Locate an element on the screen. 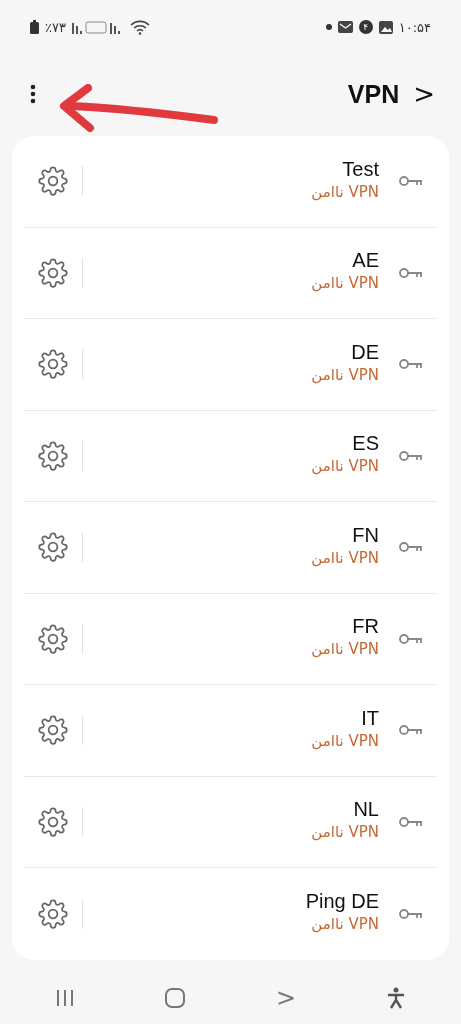  accessibility-button is located at coordinates (396, 998).